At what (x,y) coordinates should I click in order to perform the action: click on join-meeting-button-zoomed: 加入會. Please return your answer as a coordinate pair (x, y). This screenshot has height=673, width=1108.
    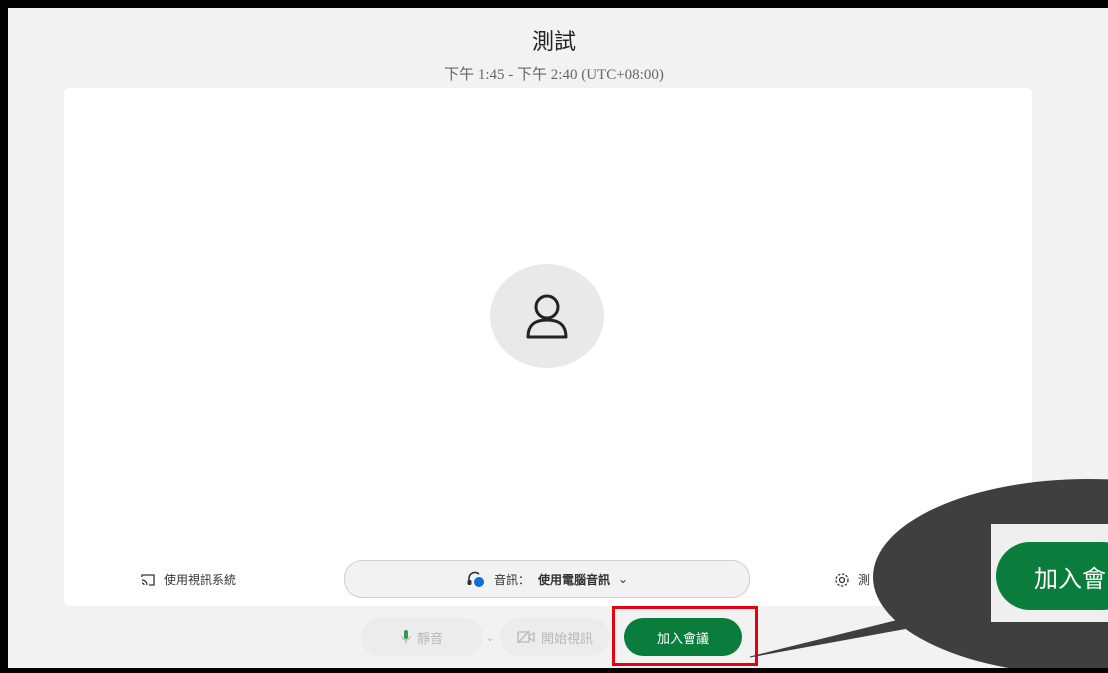
    Looking at the image, I should click on (1052, 576).